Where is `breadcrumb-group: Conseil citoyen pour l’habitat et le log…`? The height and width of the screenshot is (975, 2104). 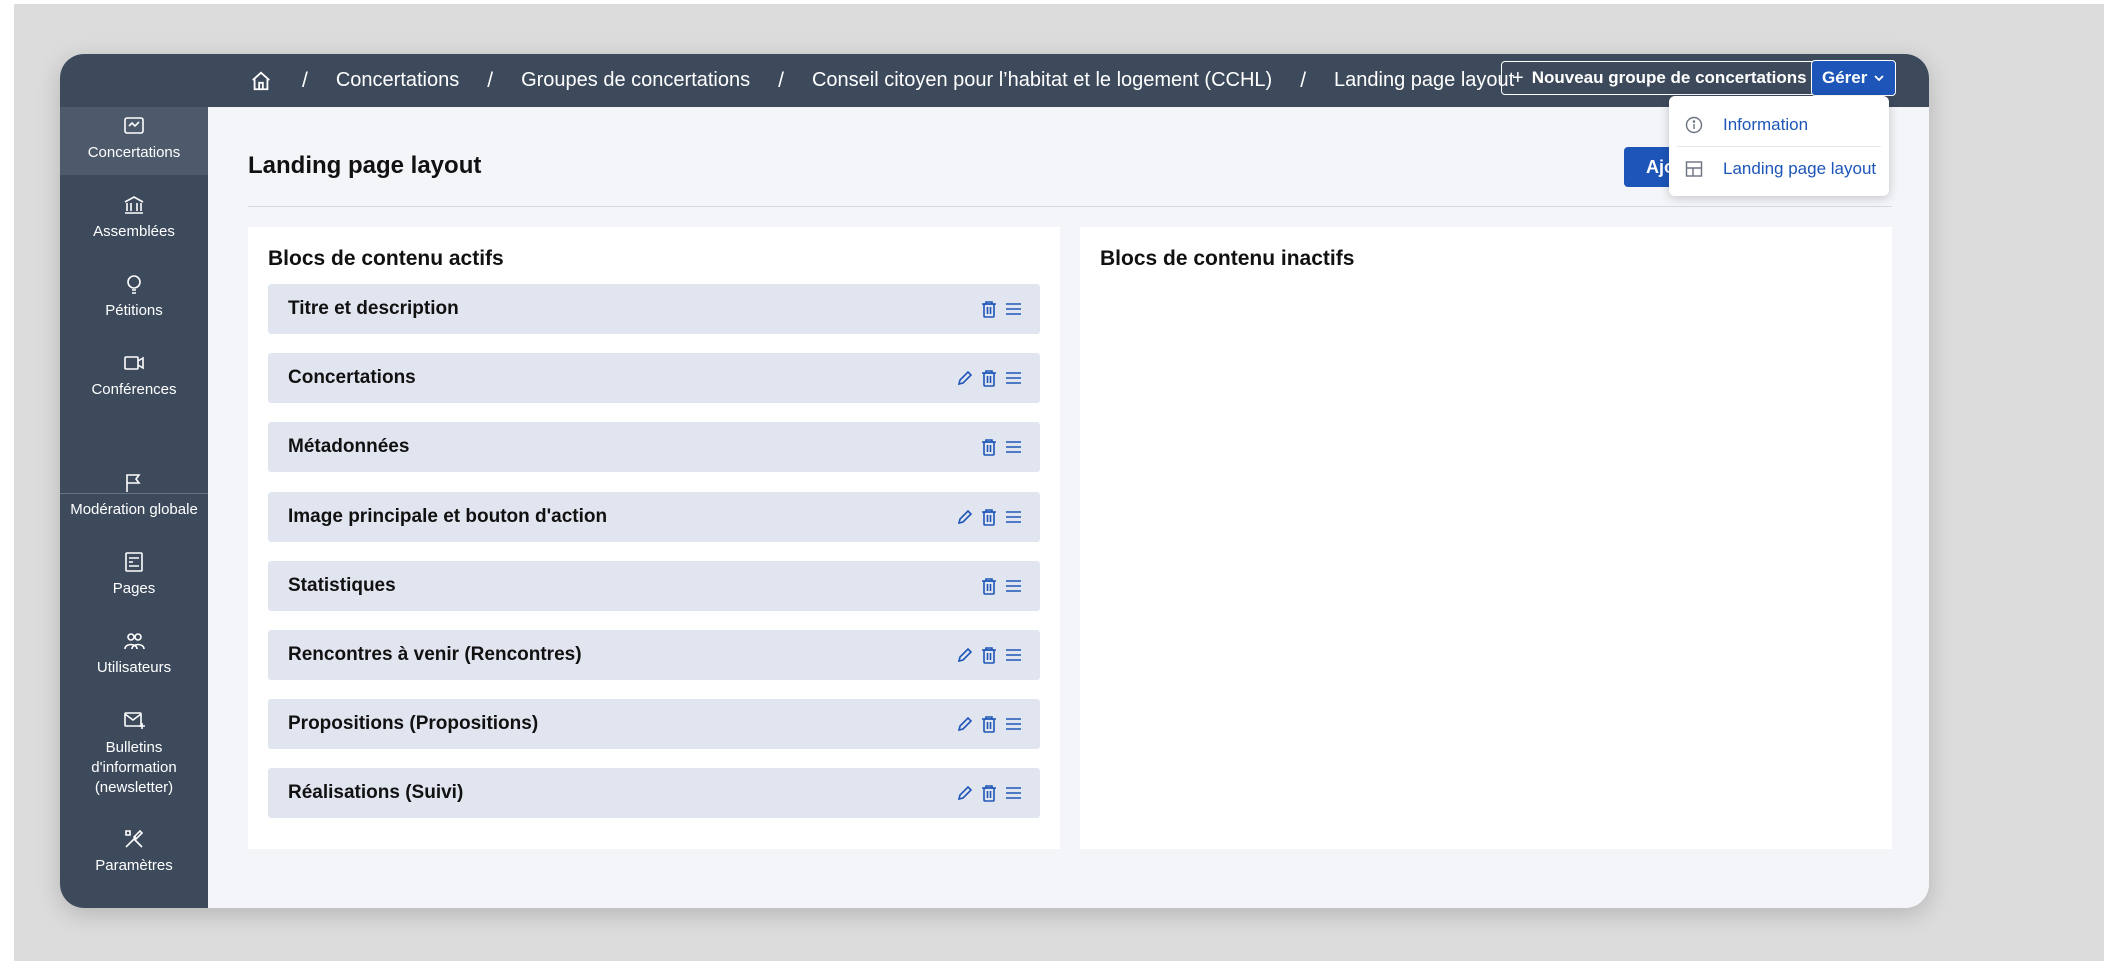 breadcrumb-group: Conseil citoyen pour l’habitat et le log… is located at coordinates (1042, 80).